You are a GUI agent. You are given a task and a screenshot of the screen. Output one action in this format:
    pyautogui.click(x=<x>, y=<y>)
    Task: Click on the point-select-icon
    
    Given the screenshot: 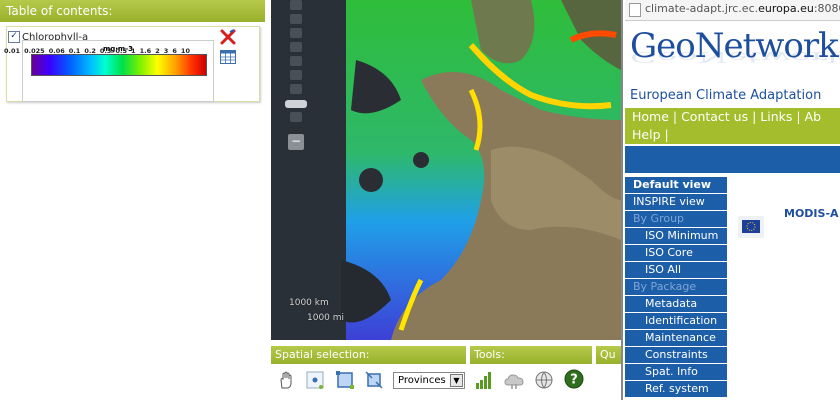 What is the action you would take?
    pyautogui.click(x=315, y=380)
    